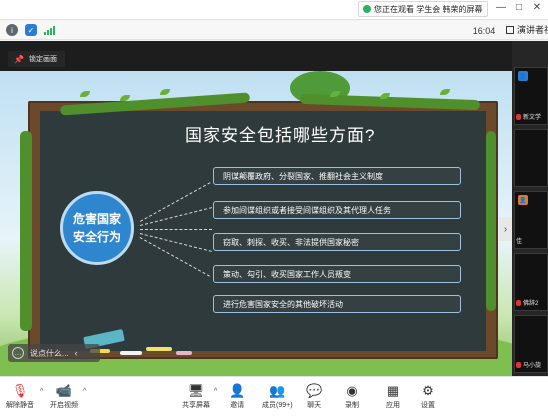  Describe the element at coordinates (528, 364) in the screenshot. I see `participant-name: 马小旋` at that location.